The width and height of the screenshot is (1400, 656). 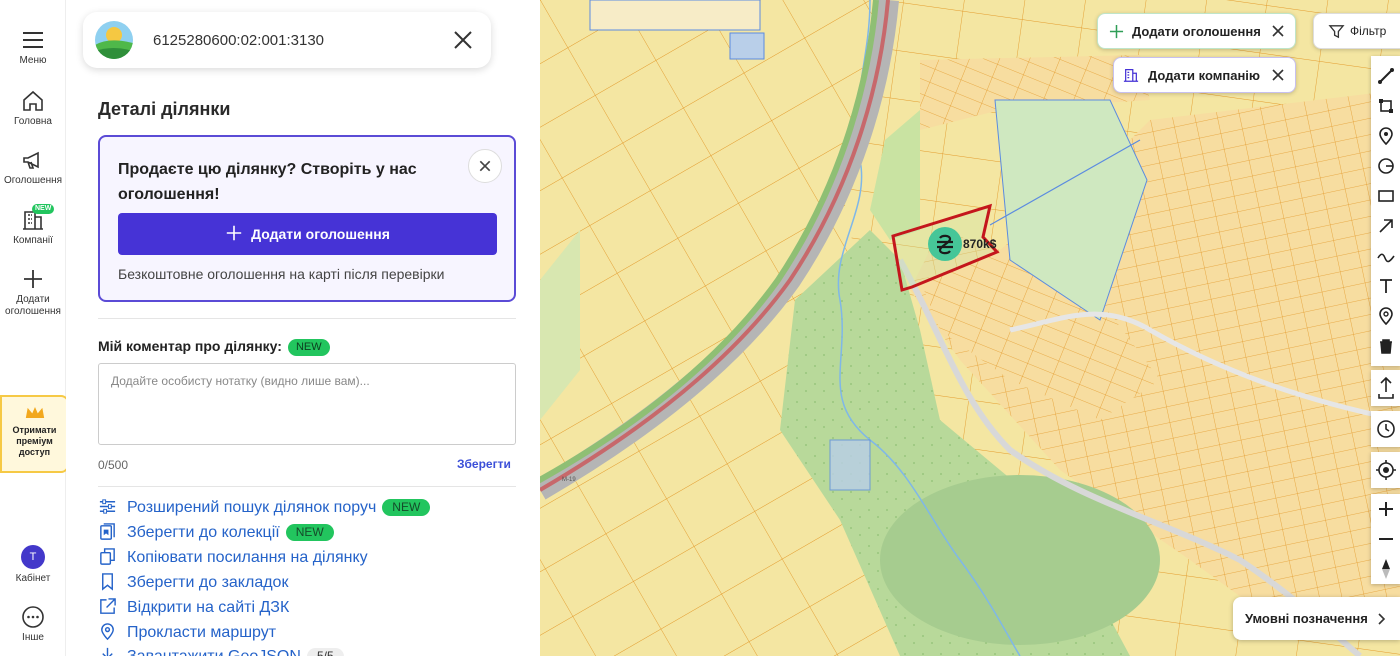 I want to click on rail-ads: Оголошення, so click(x=33, y=167).